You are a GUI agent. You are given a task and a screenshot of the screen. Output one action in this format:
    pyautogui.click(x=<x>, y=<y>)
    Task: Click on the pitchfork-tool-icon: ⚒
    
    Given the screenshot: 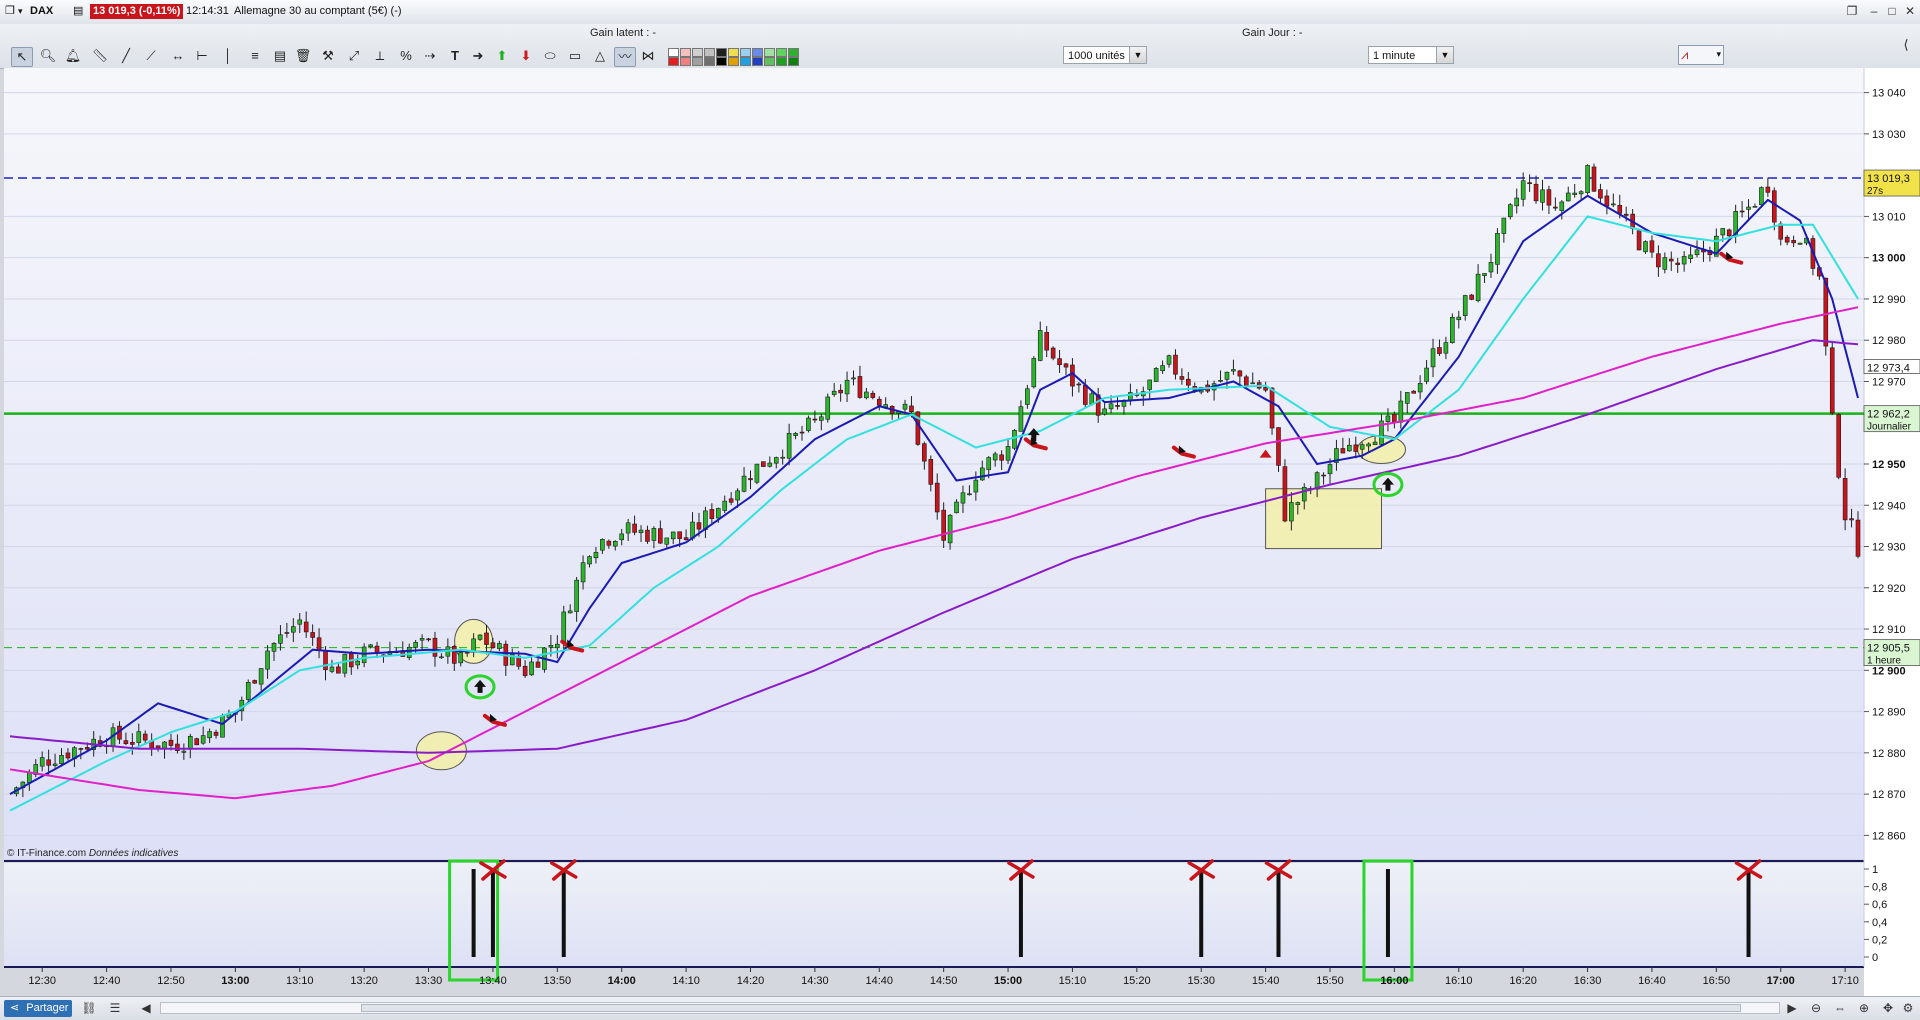 What is the action you would take?
    pyautogui.click(x=328, y=56)
    